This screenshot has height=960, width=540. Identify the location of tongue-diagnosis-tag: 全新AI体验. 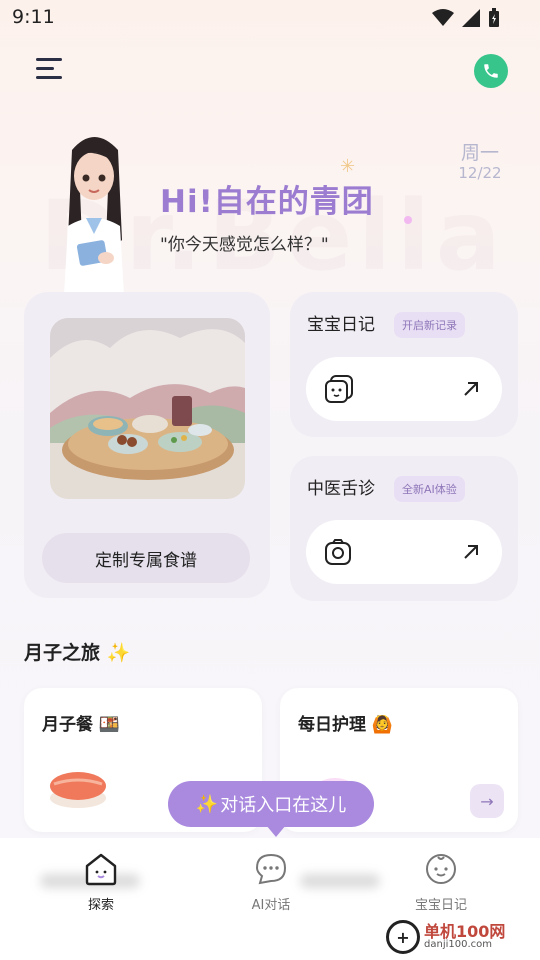
(429, 489).